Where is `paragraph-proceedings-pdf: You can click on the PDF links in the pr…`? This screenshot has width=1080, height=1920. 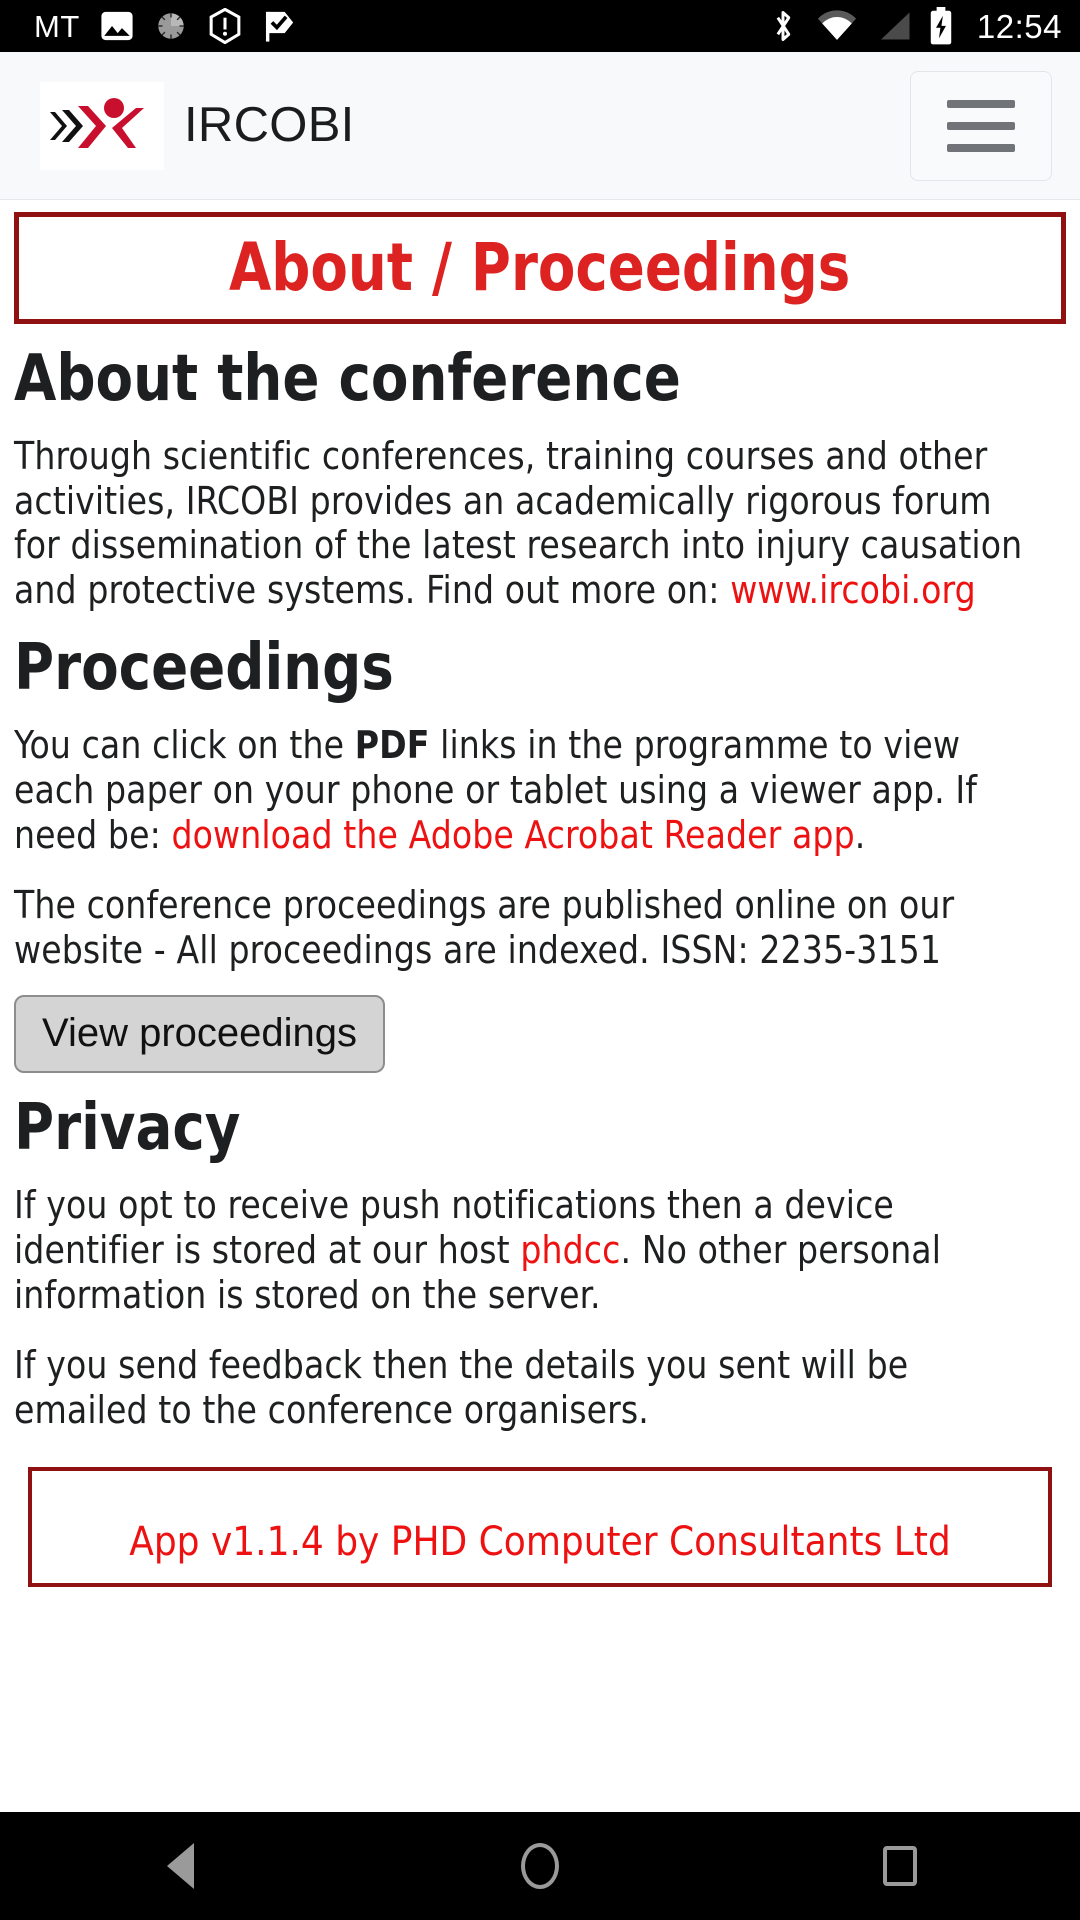 paragraph-proceedings-pdf: You can click on the PDF links in the pr… is located at coordinates (524, 790).